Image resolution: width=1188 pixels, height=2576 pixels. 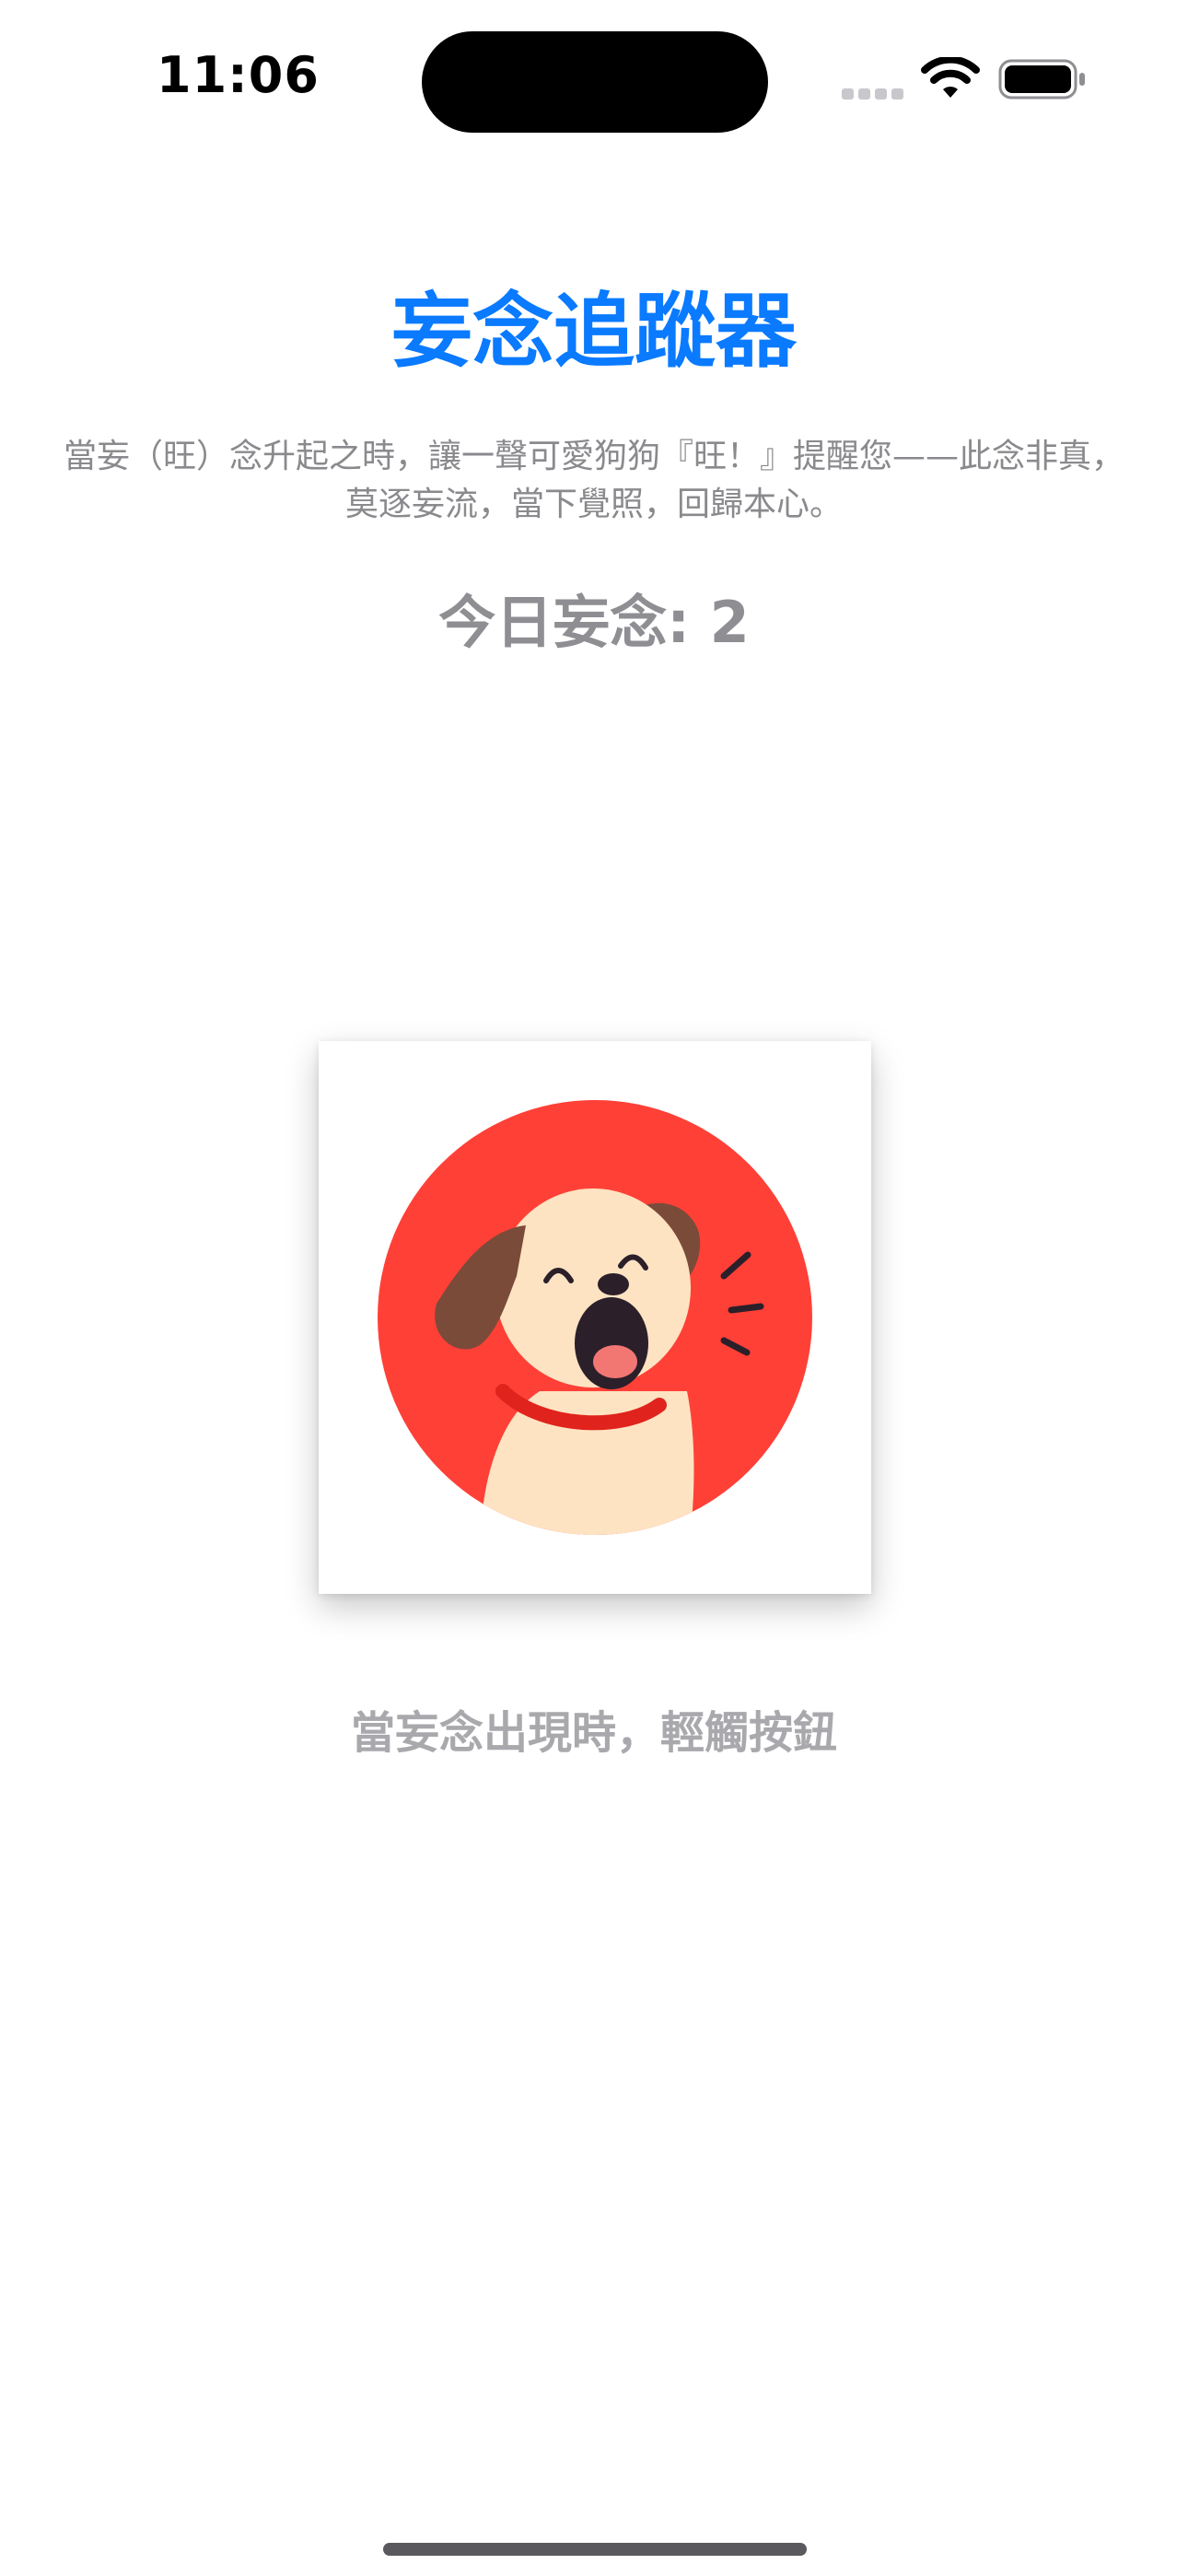 What do you see at coordinates (595, 2549) in the screenshot?
I see `home-indicator` at bounding box center [595, 2549].